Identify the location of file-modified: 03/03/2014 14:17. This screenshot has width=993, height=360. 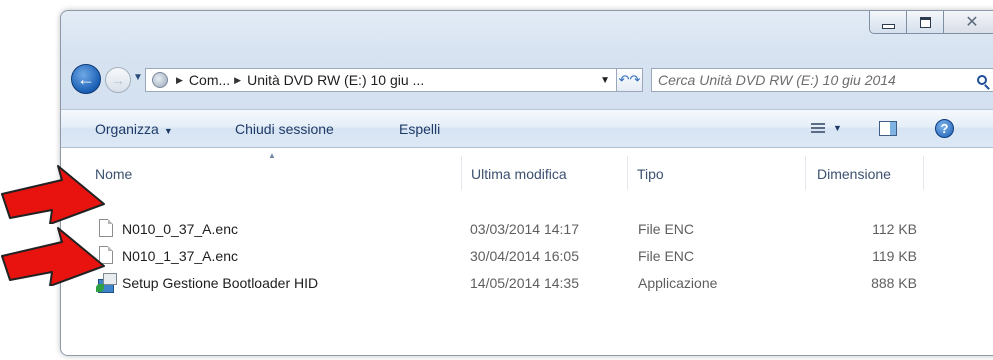
(524, 229).